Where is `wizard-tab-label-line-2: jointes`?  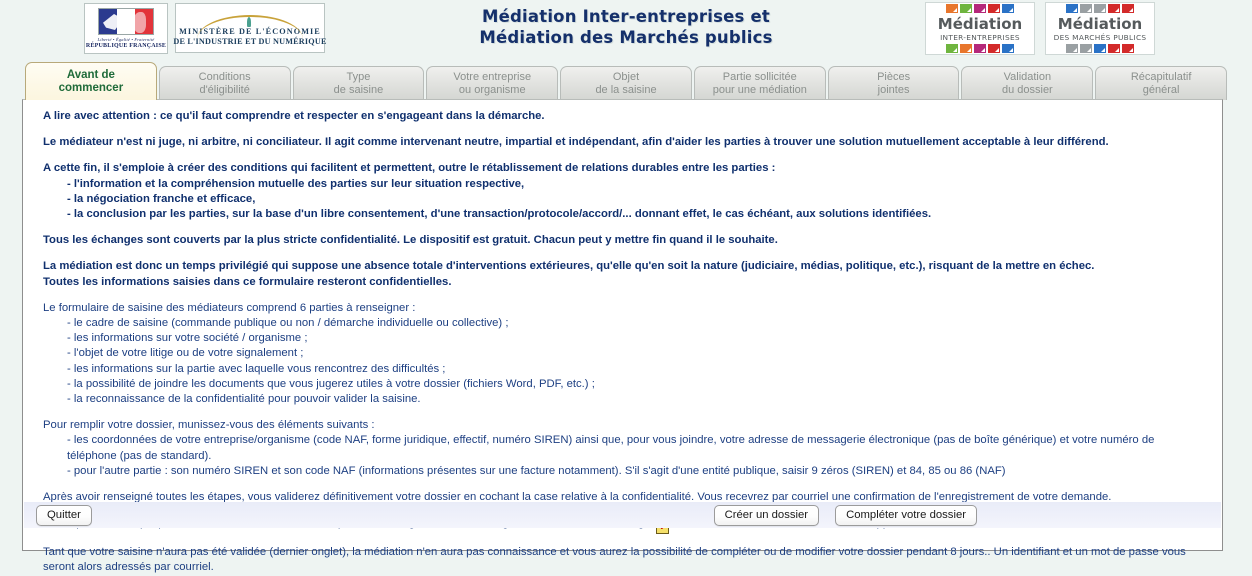
wizard-tab-label-line-2: jointes is located at coordinates (893, 89).